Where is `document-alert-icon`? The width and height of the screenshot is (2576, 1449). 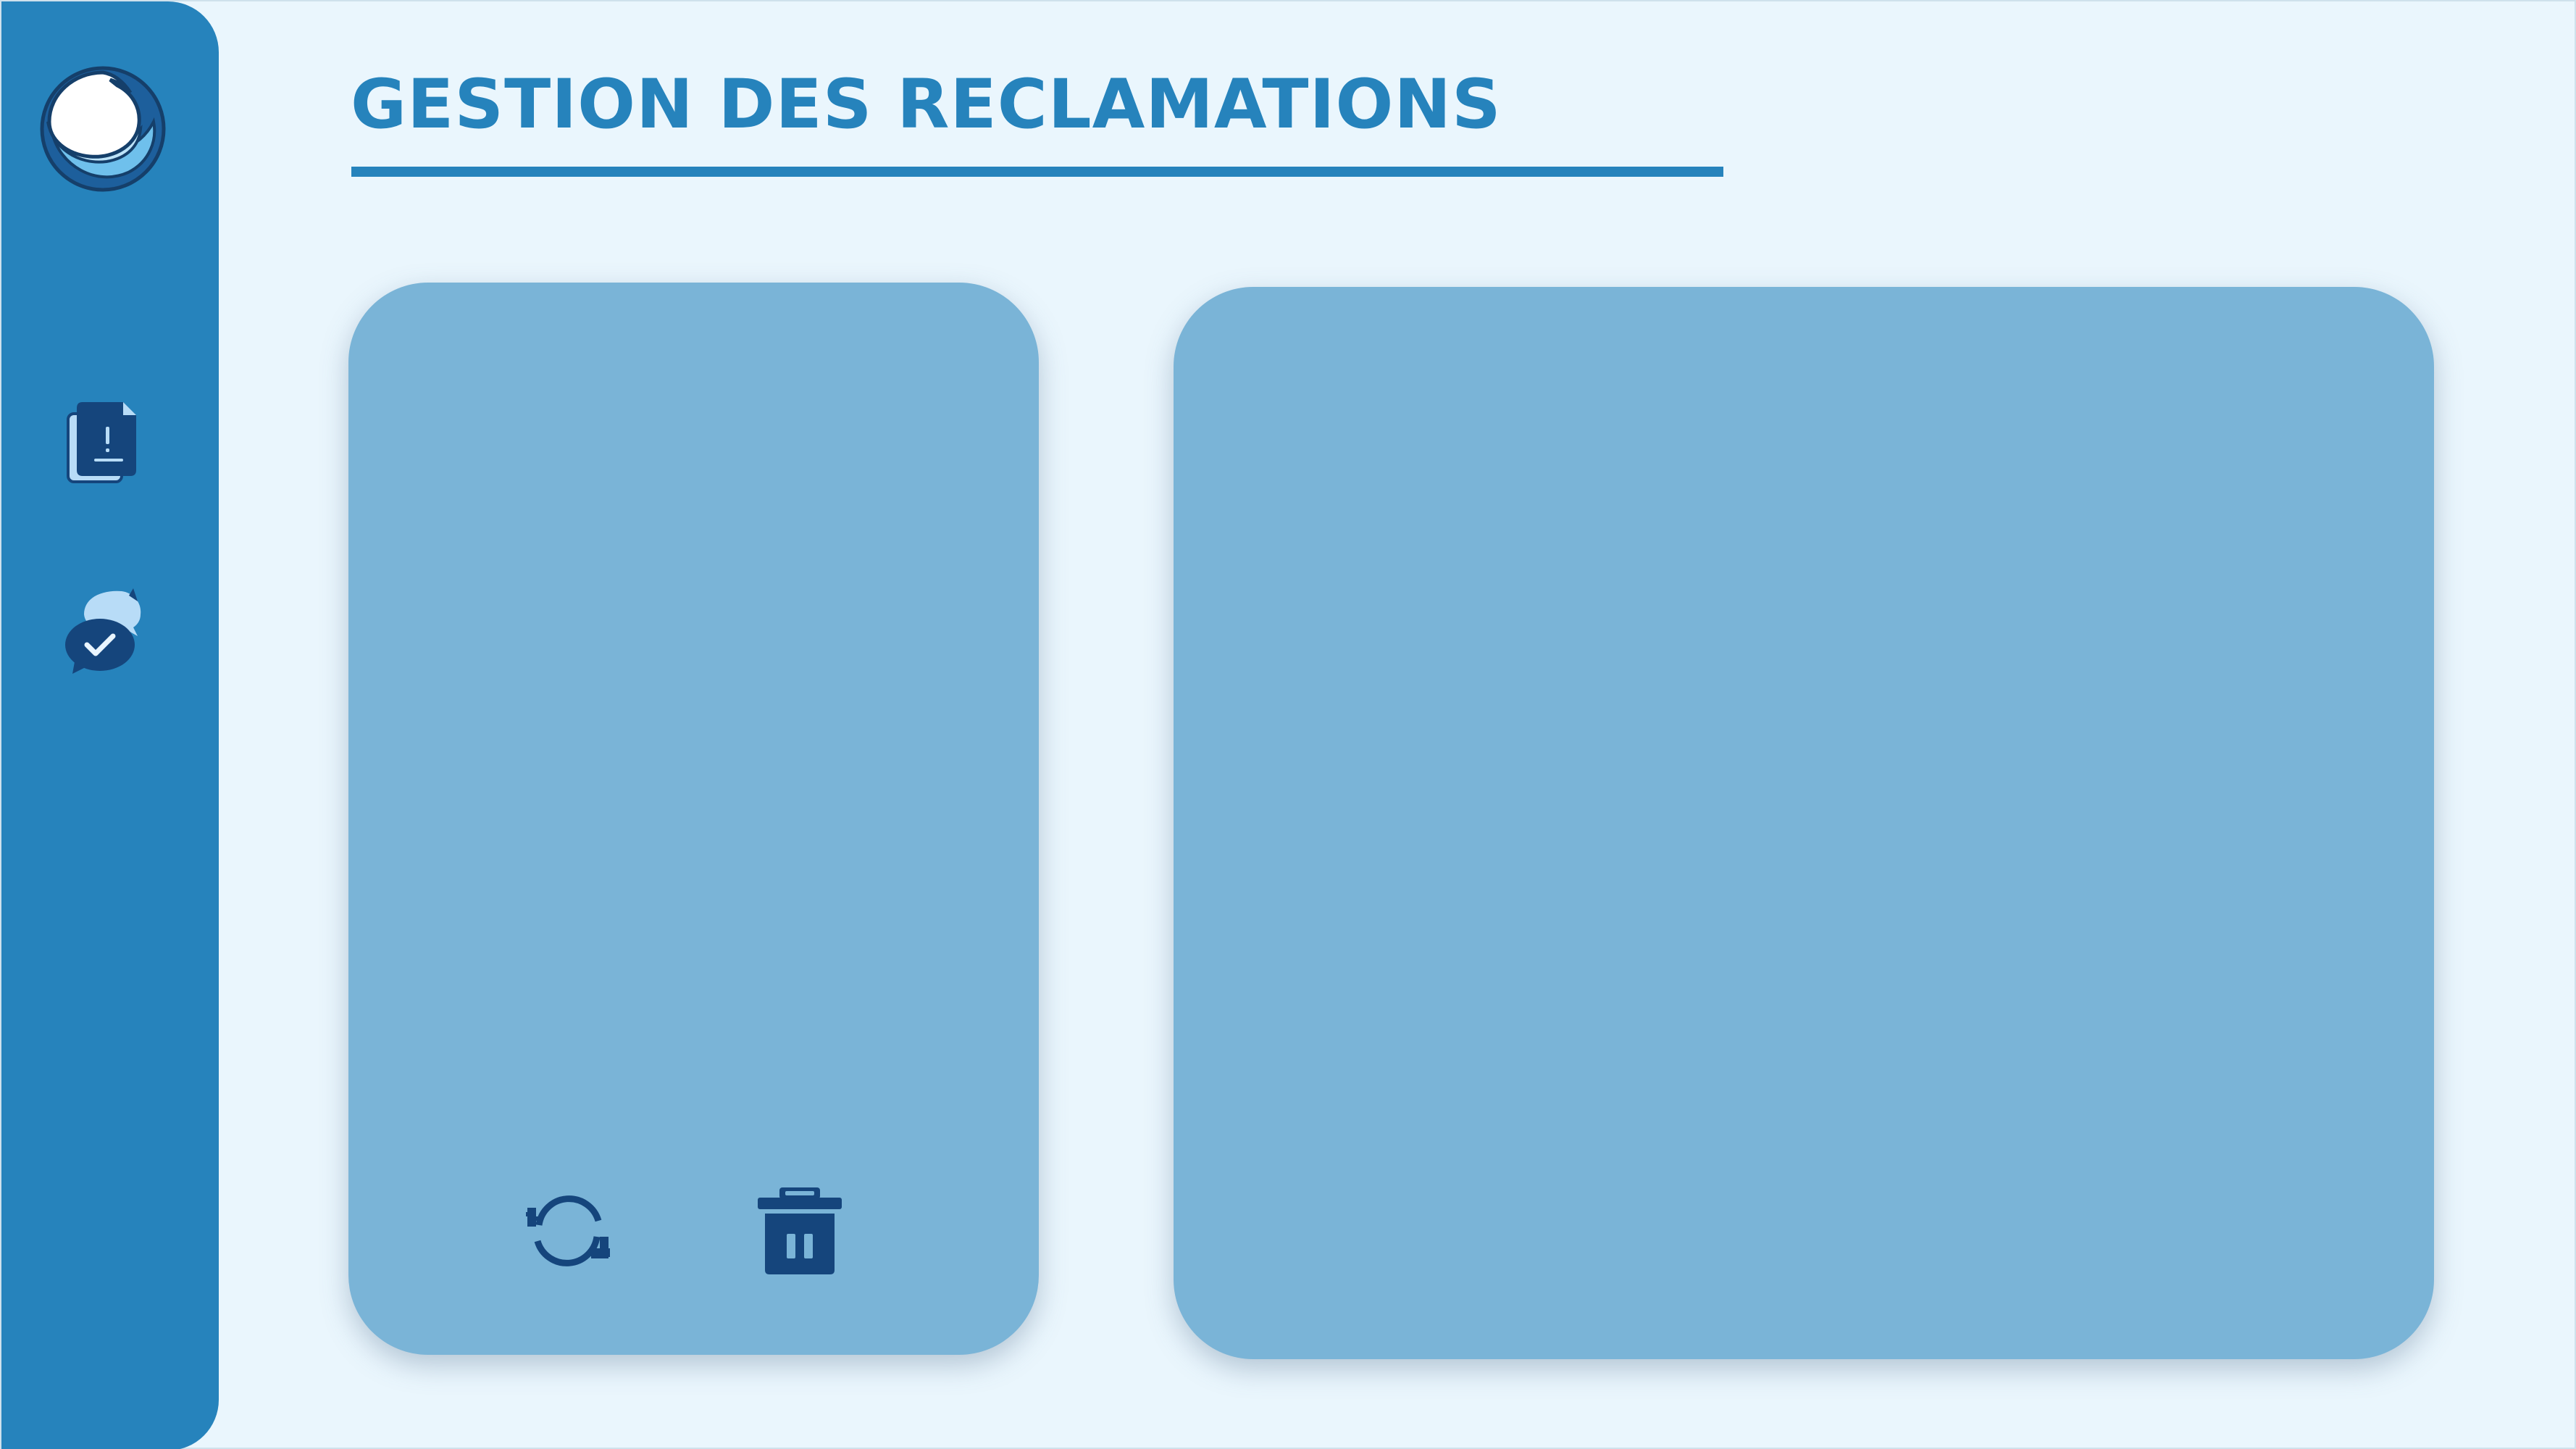 document-alert-icon is located at coordinates (103, 444).